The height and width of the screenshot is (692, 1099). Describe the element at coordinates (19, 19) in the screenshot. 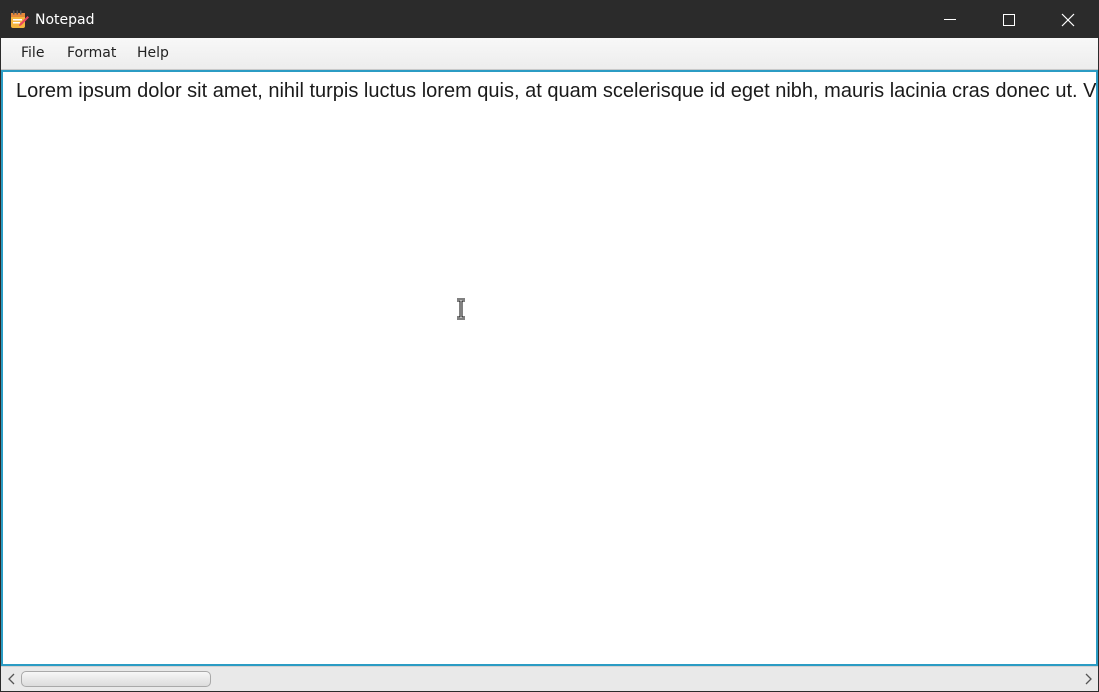

I see `notepad-app-icon` at that location.